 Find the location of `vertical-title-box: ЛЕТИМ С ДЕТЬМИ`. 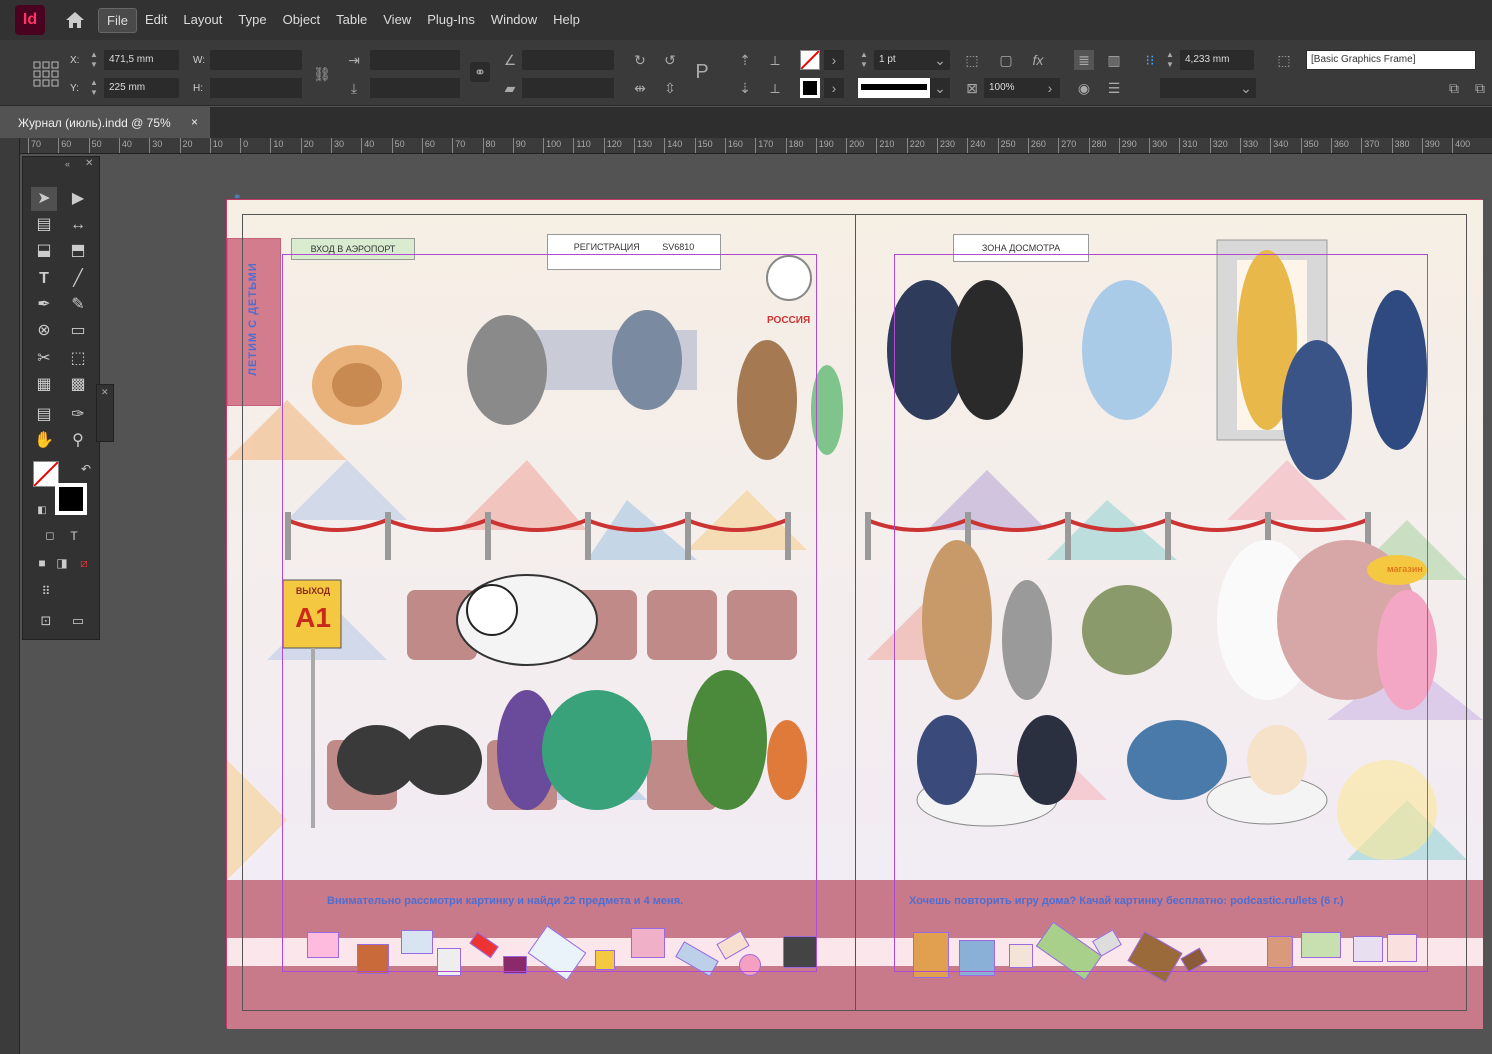

vertical-title-box: ЛЕТИМ С ДЕТЬМИ is located at coordinates (254, 322).